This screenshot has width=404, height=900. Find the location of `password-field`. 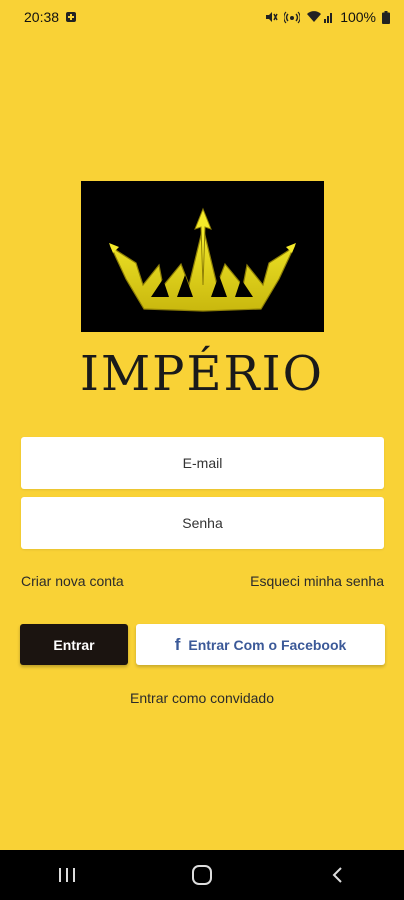

password-field is located at coordinates (202, 523).